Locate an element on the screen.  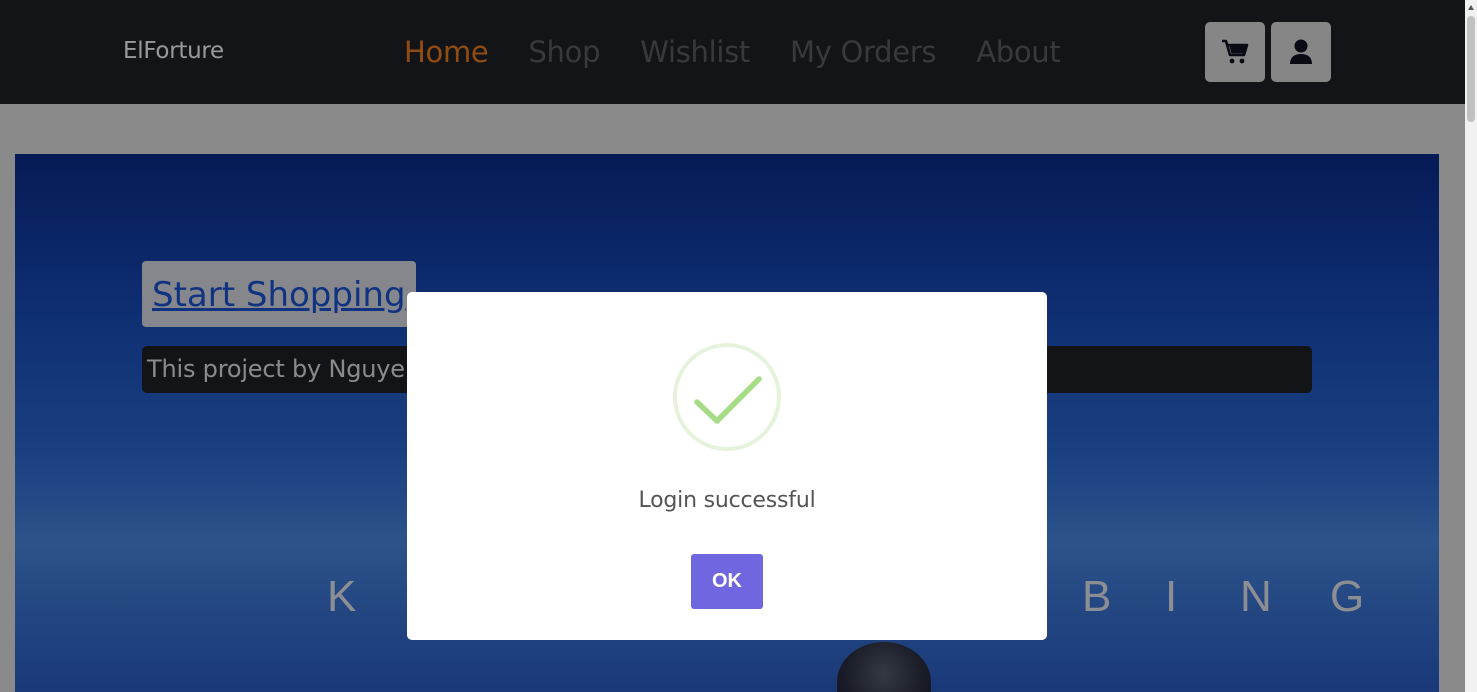
success-check-icon is located at coordinates (727, 397).